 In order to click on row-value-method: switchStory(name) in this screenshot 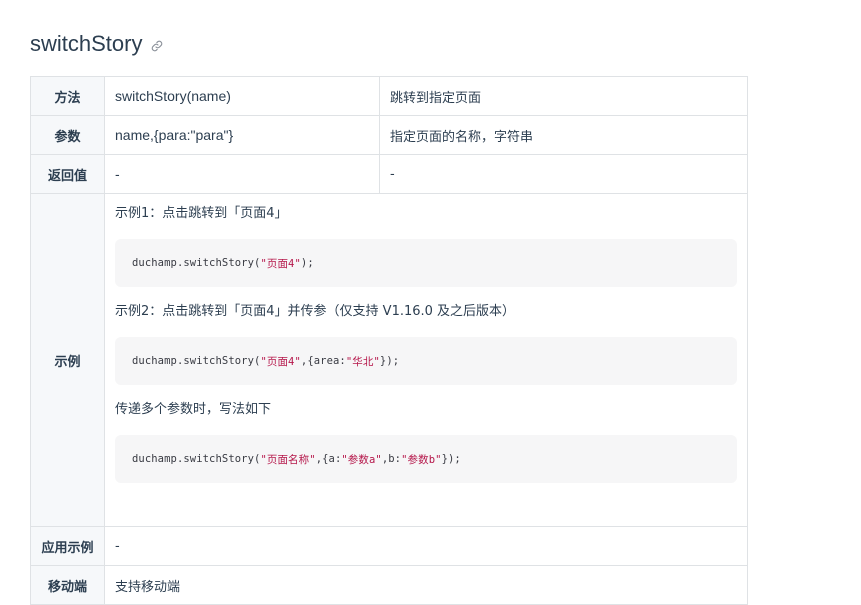, I will do `click(242, 96)`.